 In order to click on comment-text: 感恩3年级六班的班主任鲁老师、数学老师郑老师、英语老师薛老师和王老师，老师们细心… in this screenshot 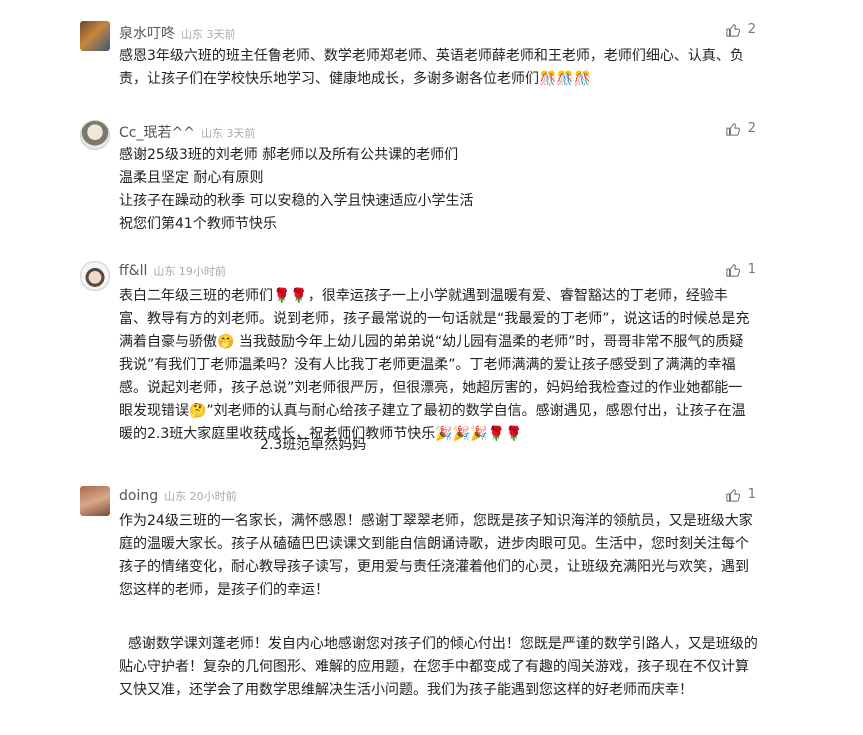, I will do `click(431, 67)`.